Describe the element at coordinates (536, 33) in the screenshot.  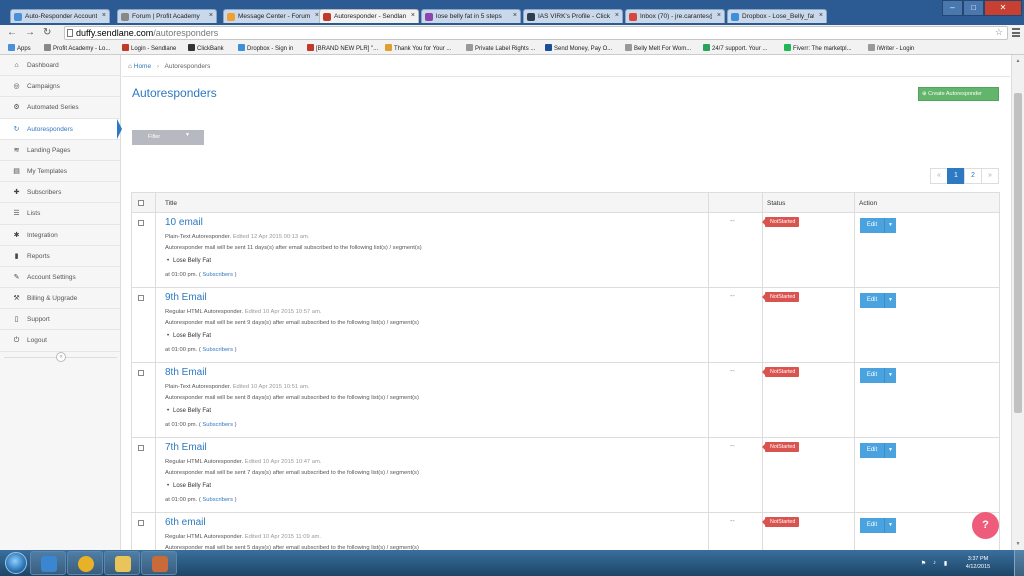
I see `url-field: duffy.sendlane.com/autoresponders ☆` at that location.